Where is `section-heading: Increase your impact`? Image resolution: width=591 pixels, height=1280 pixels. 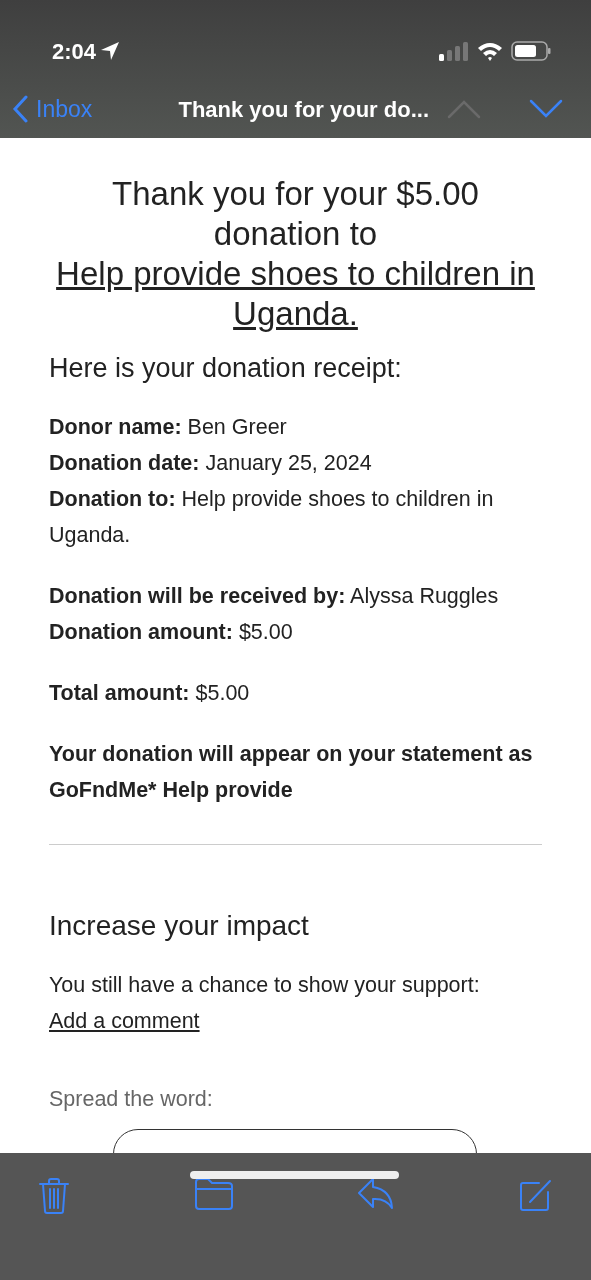
section-heading: Increase your impact is located at coordinates (179, 925).